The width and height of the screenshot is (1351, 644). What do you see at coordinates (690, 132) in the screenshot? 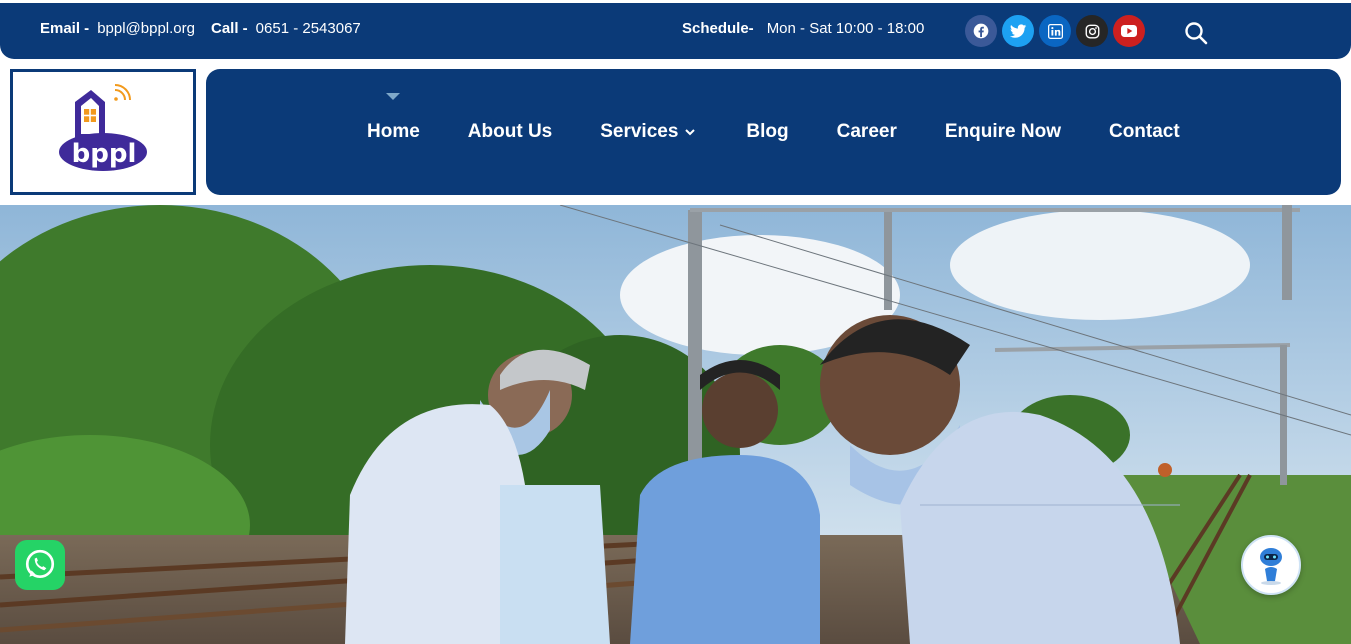
I see `chevron-down-icon` at bounding box center [690, 132].